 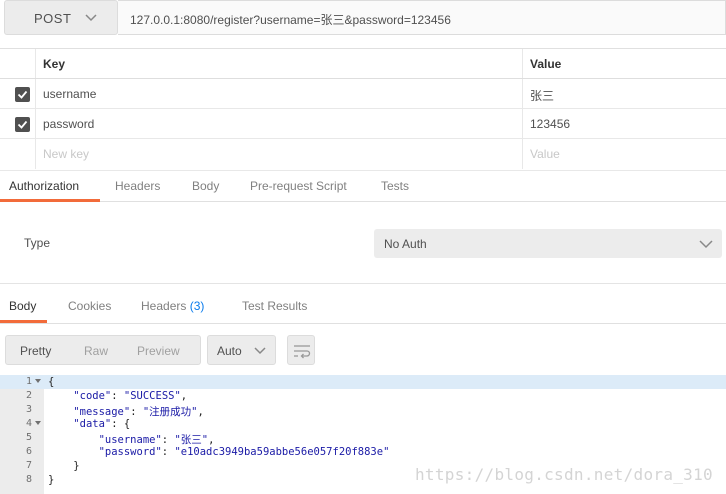 What do you see at coordinates (158, 351) in the screenshot?
I see `preview-button: Preview` at bounding box center [158, 351].